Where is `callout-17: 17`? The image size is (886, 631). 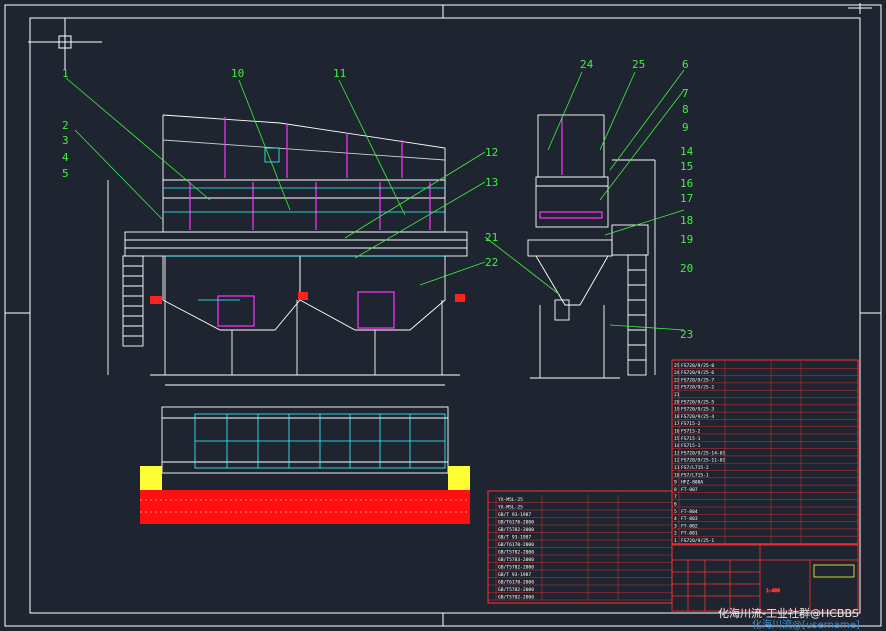 callout-17: 17 is located at coordinates (686, 198).